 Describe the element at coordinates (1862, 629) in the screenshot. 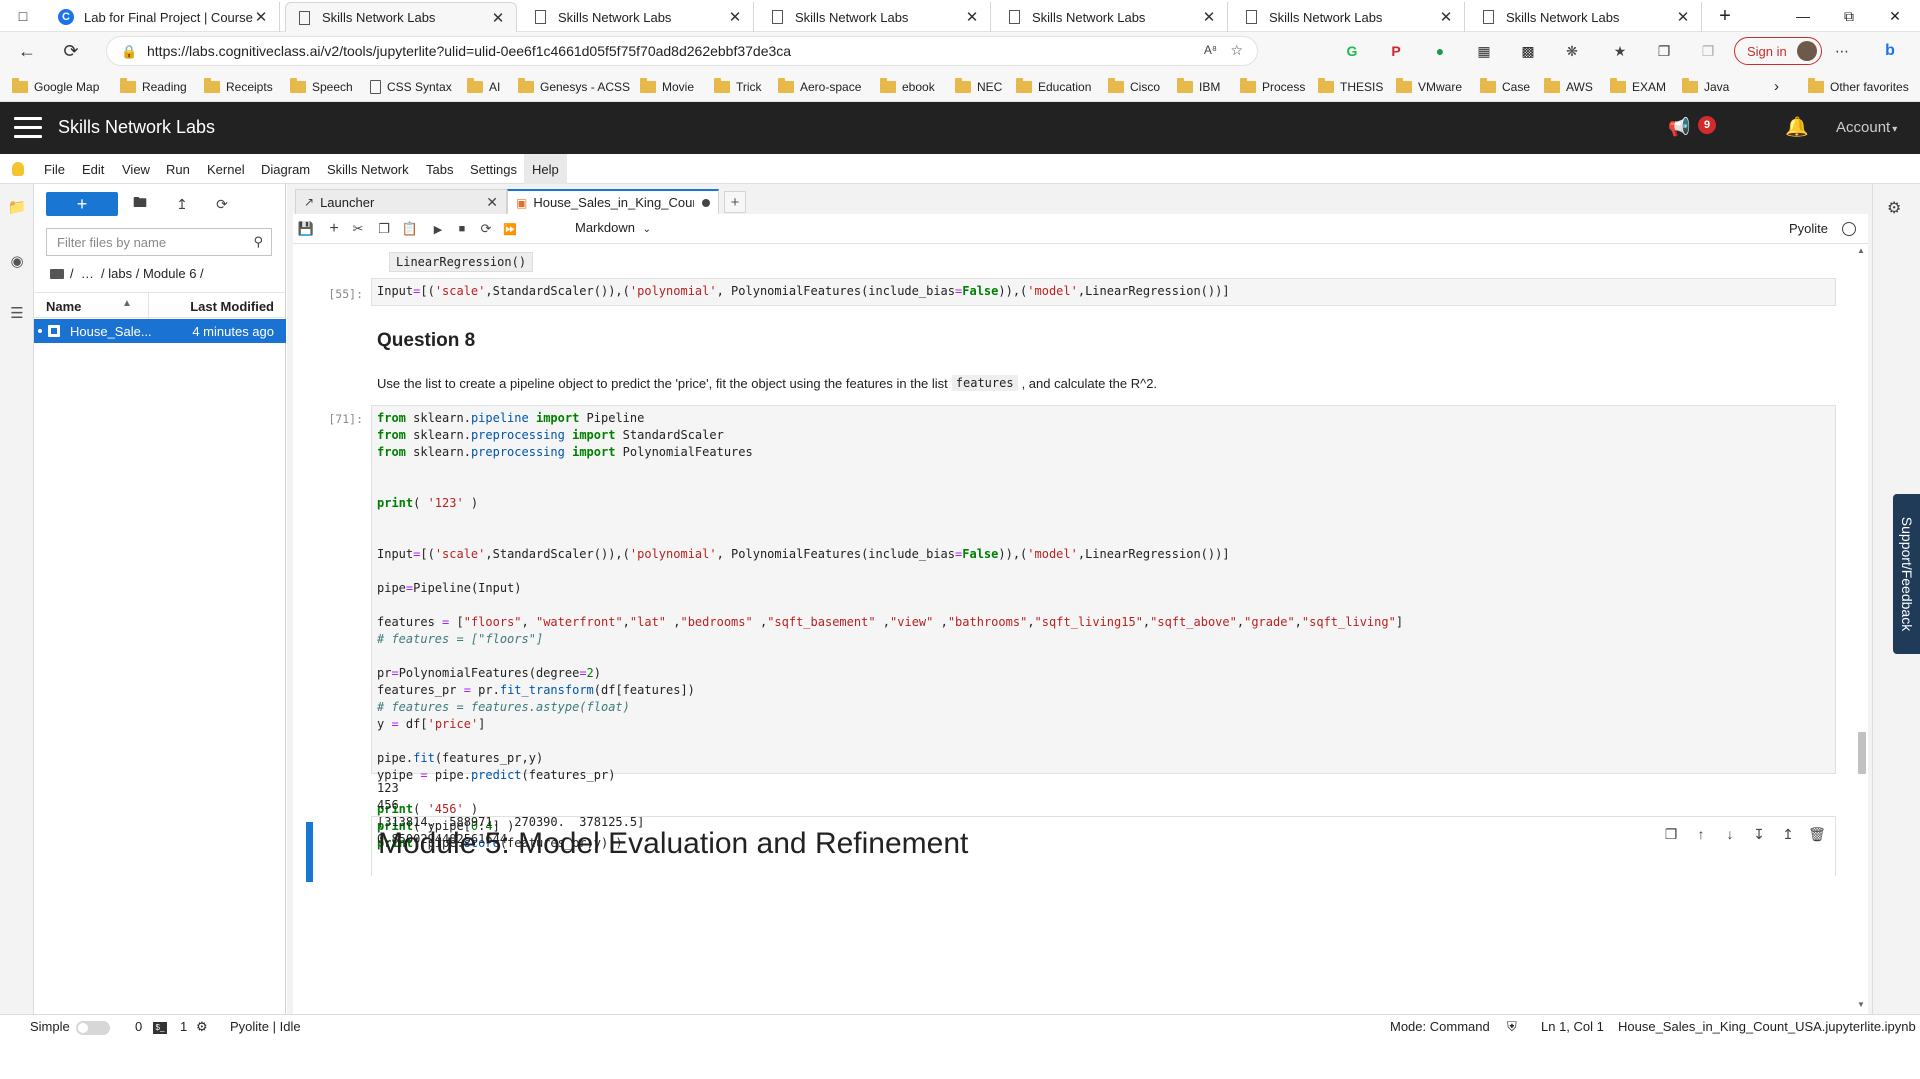

I see `vertical-scrollbar: ▲ ▼` at that location.